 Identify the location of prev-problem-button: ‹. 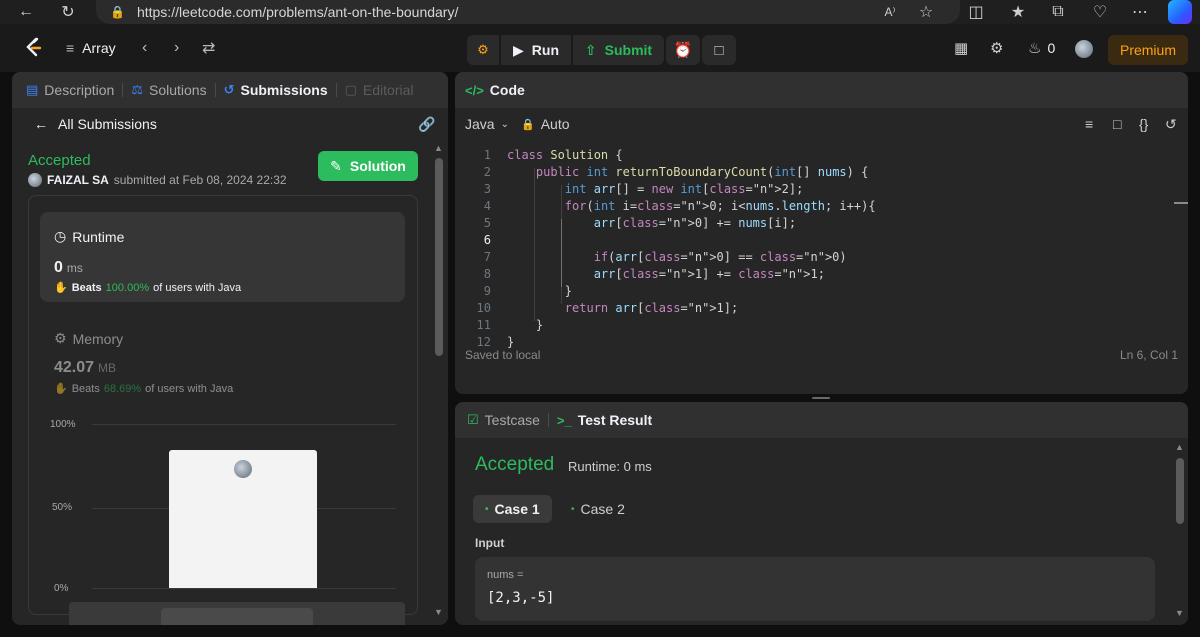
(144, 48).